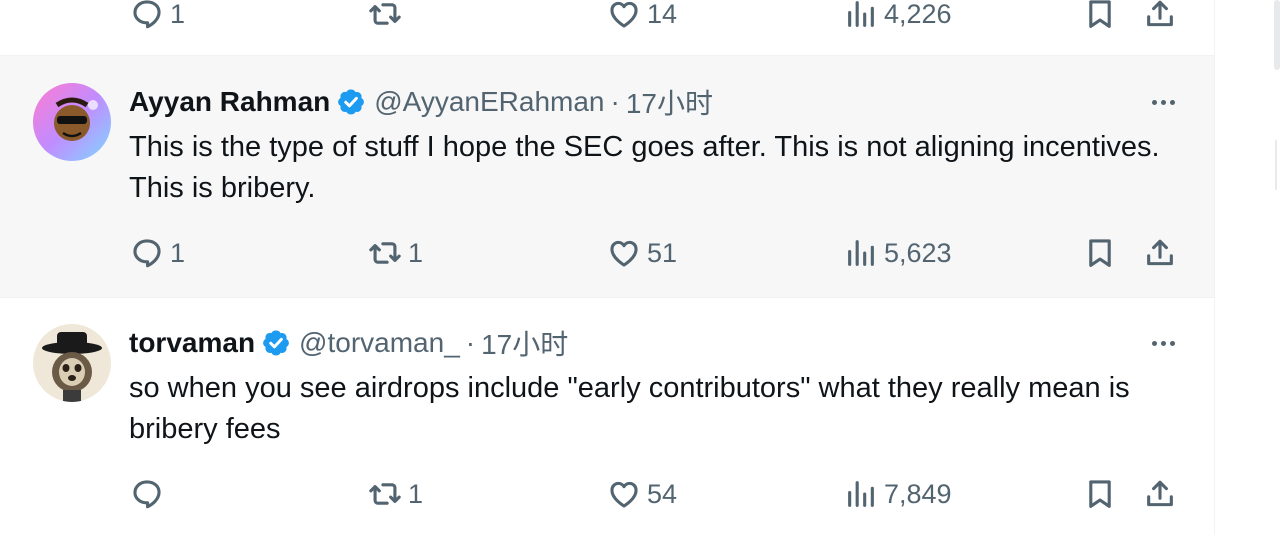 This screenshot has height=535, width=1280. I want to click on like-button: 14, so click(642, 17).